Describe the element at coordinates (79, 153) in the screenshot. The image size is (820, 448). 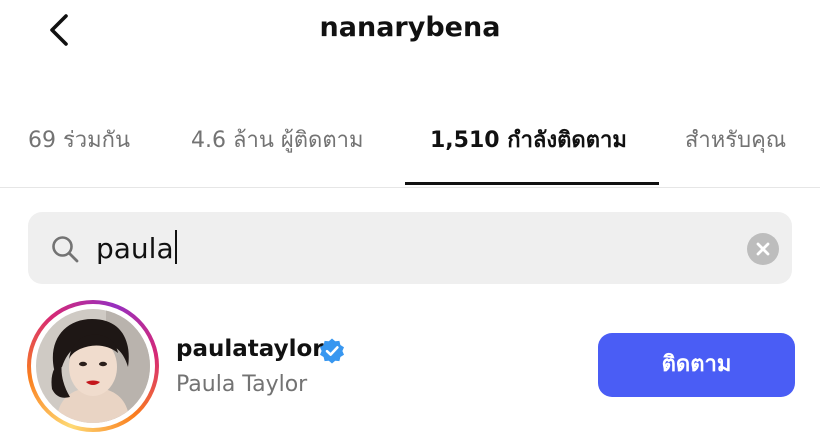
I see `tab-mutual: 69 ร่วมกัน` at that location.